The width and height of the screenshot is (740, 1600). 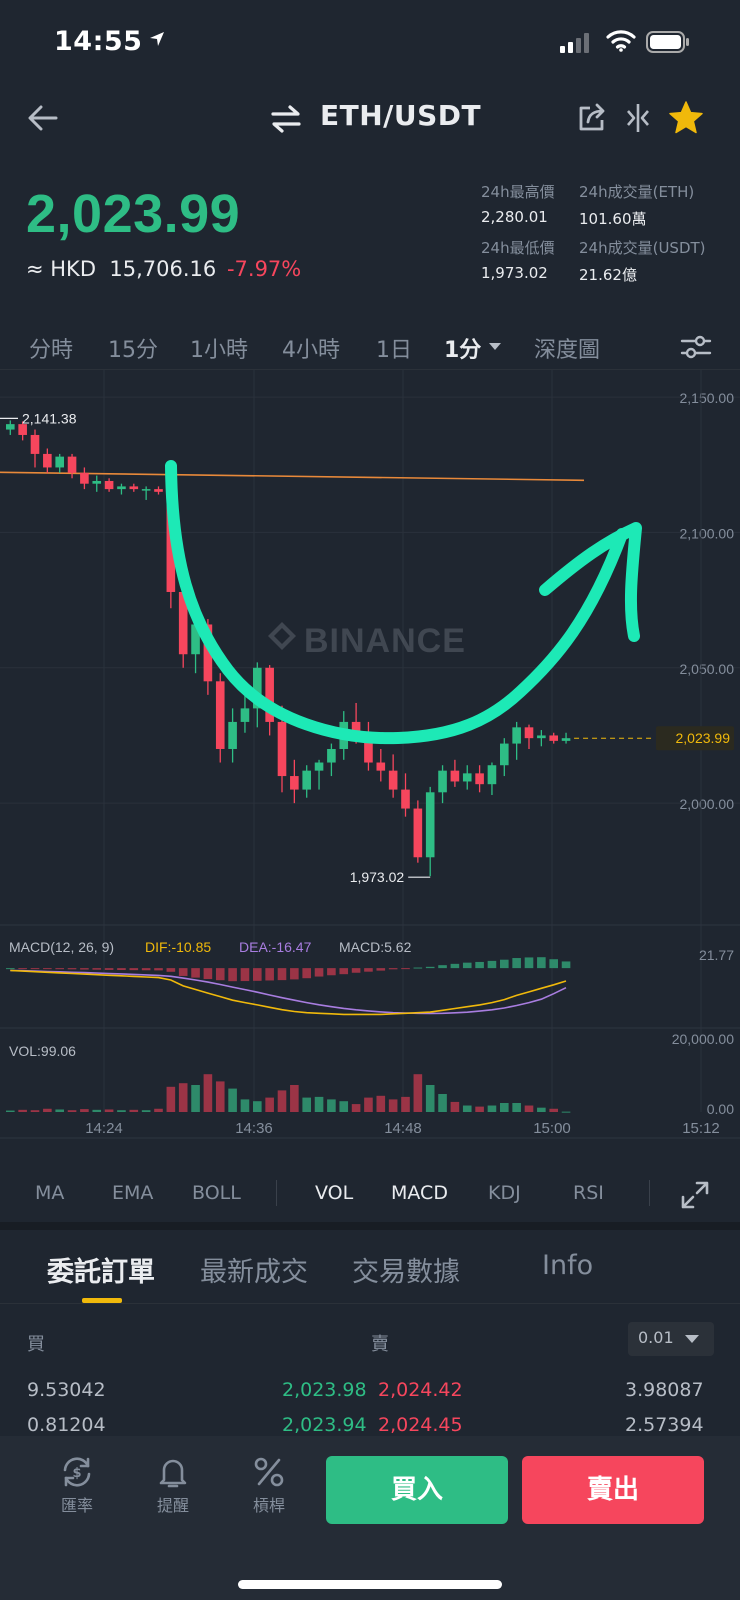 What do you see at coordinates (420, 1390) in the screenshot?
I see `ask-price: 2,024.42` at bounding box center [420, 1390].